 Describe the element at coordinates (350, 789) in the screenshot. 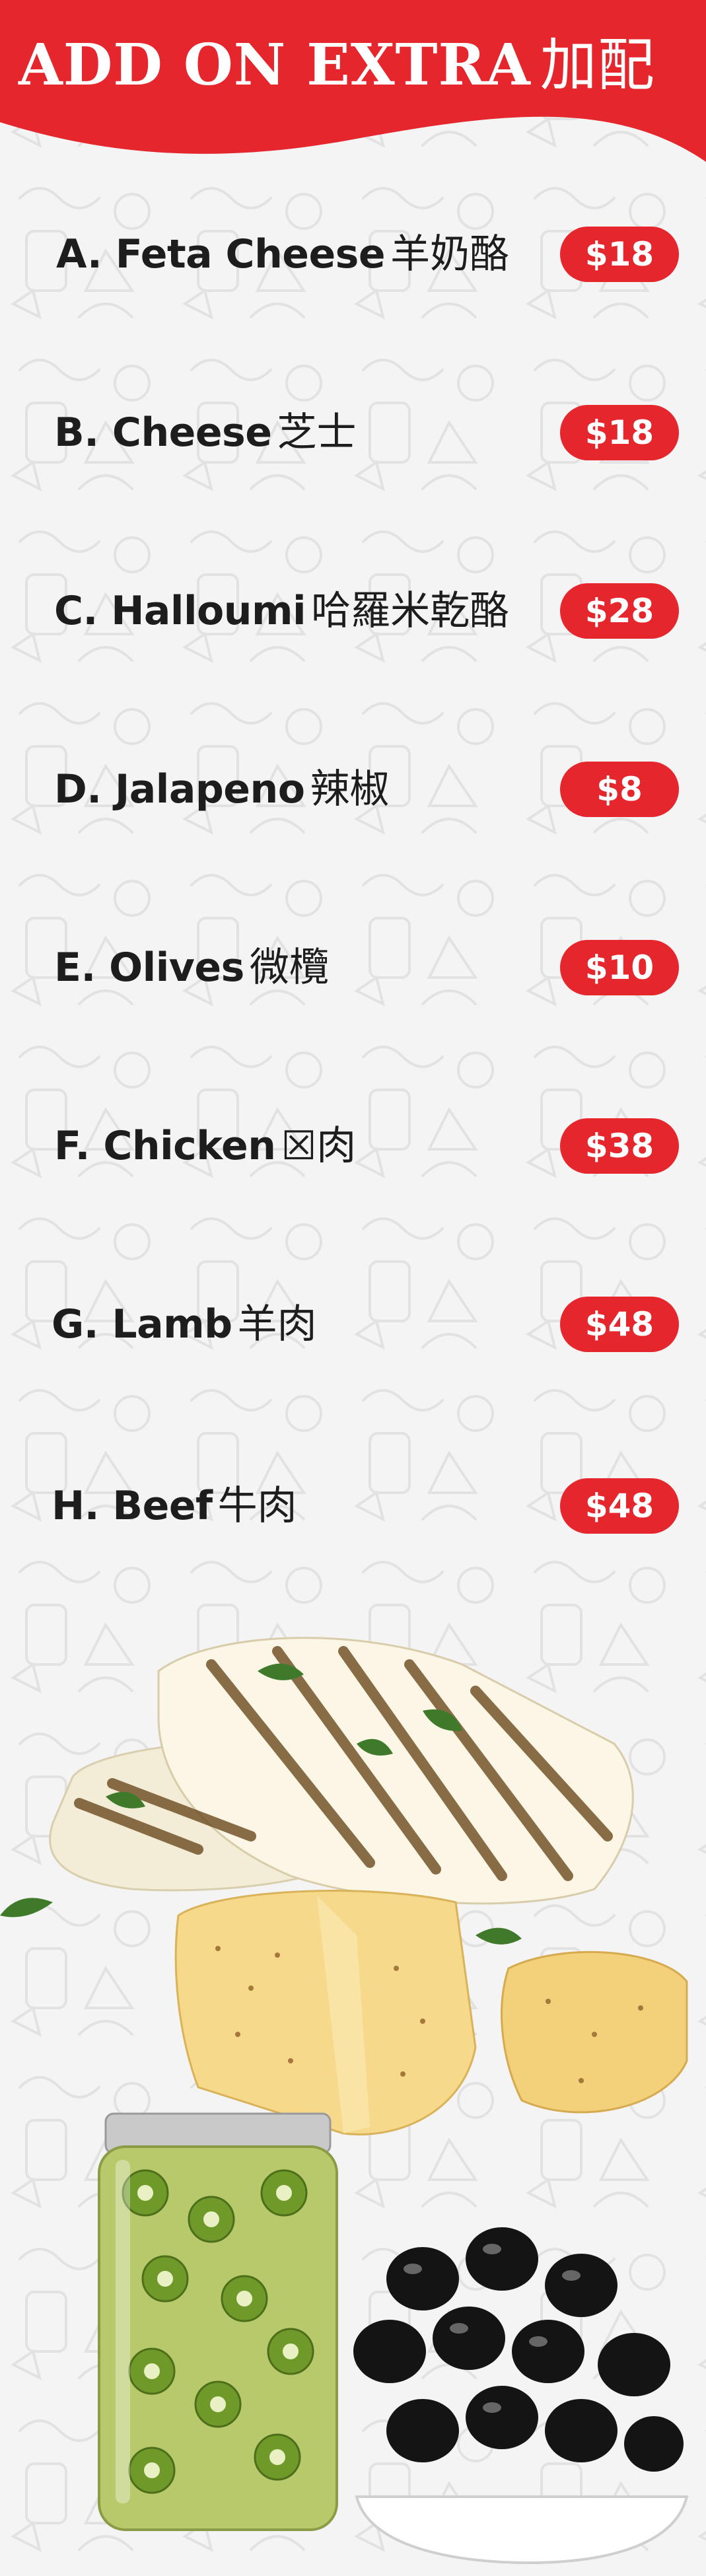

I see `item-name-zh: 辣椒` at that location.